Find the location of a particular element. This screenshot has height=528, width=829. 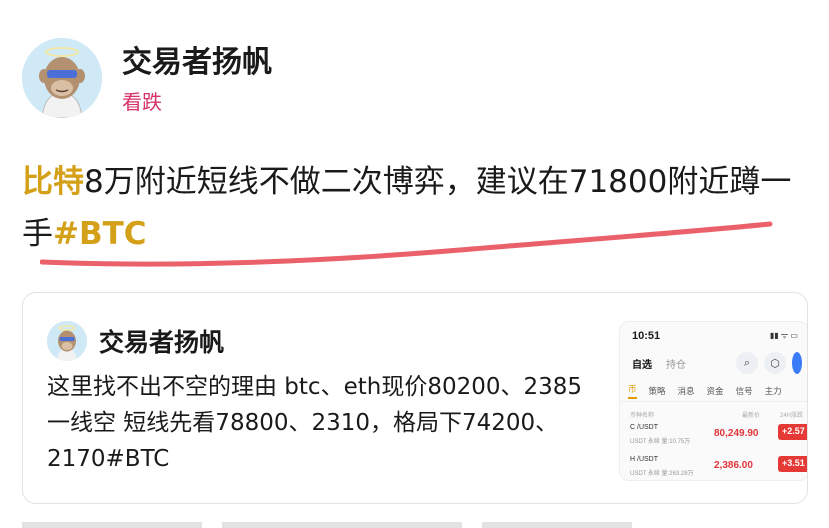

table-row: H /USDT USDT 永续 量:263.28万 2,386.00 +3.51 is located at coordinates (718, 468).